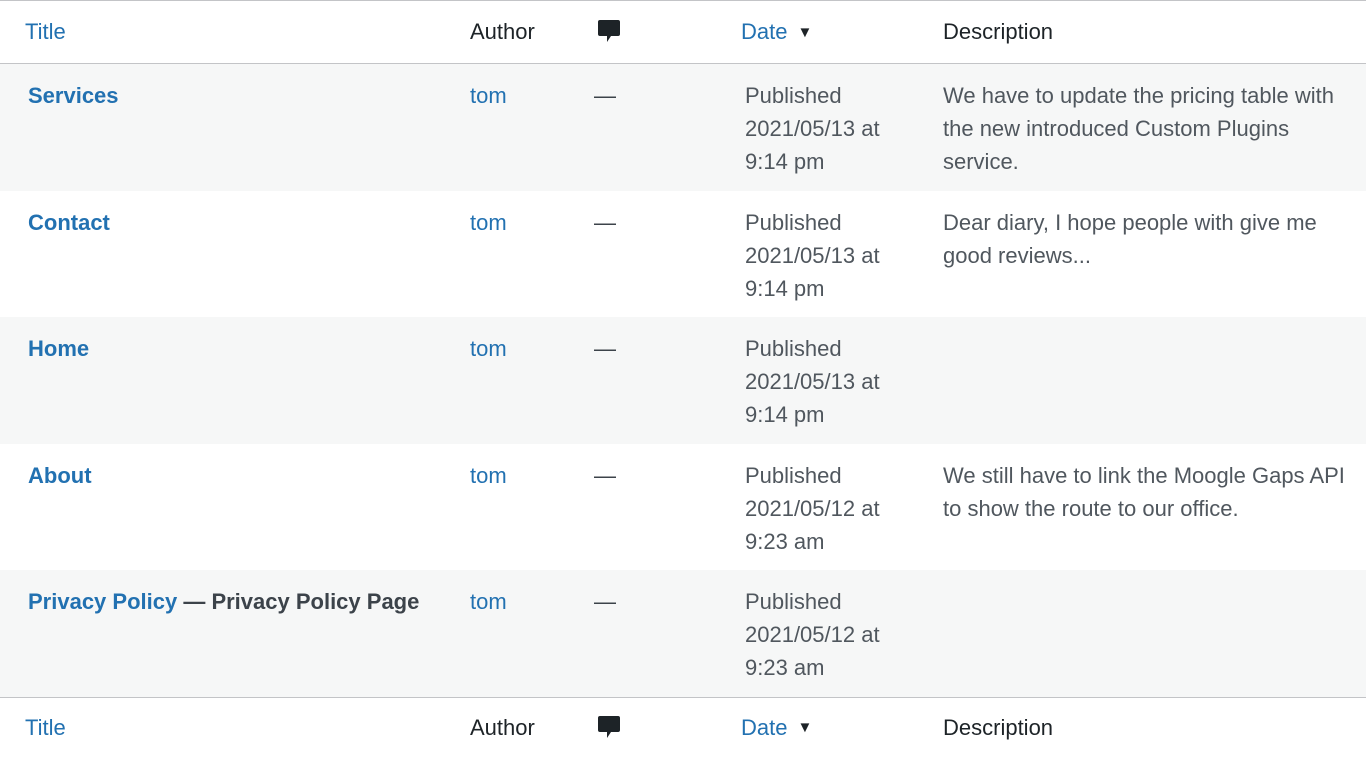  Describe the element at coordinates (45, 32) in the screenshot. I see `column-header-title: Title` at that location.